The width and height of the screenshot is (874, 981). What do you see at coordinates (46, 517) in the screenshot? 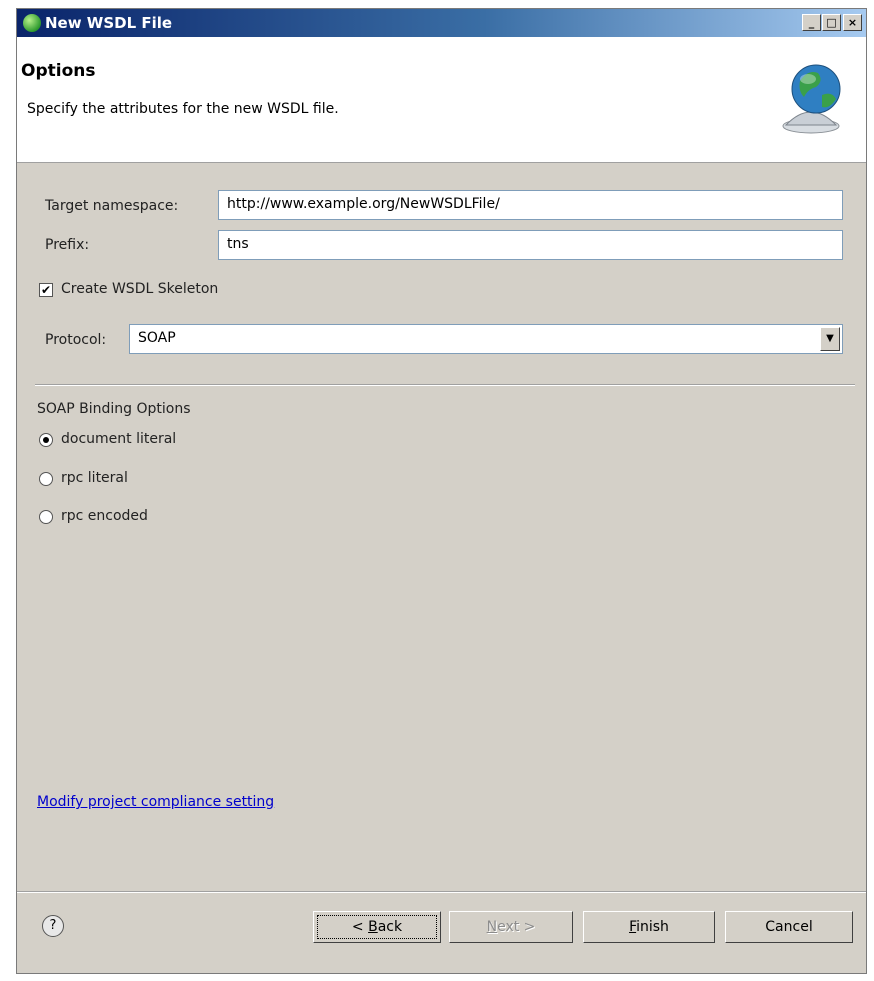
I see `radio-rpc-encoded` at bounding box center [46, 517].